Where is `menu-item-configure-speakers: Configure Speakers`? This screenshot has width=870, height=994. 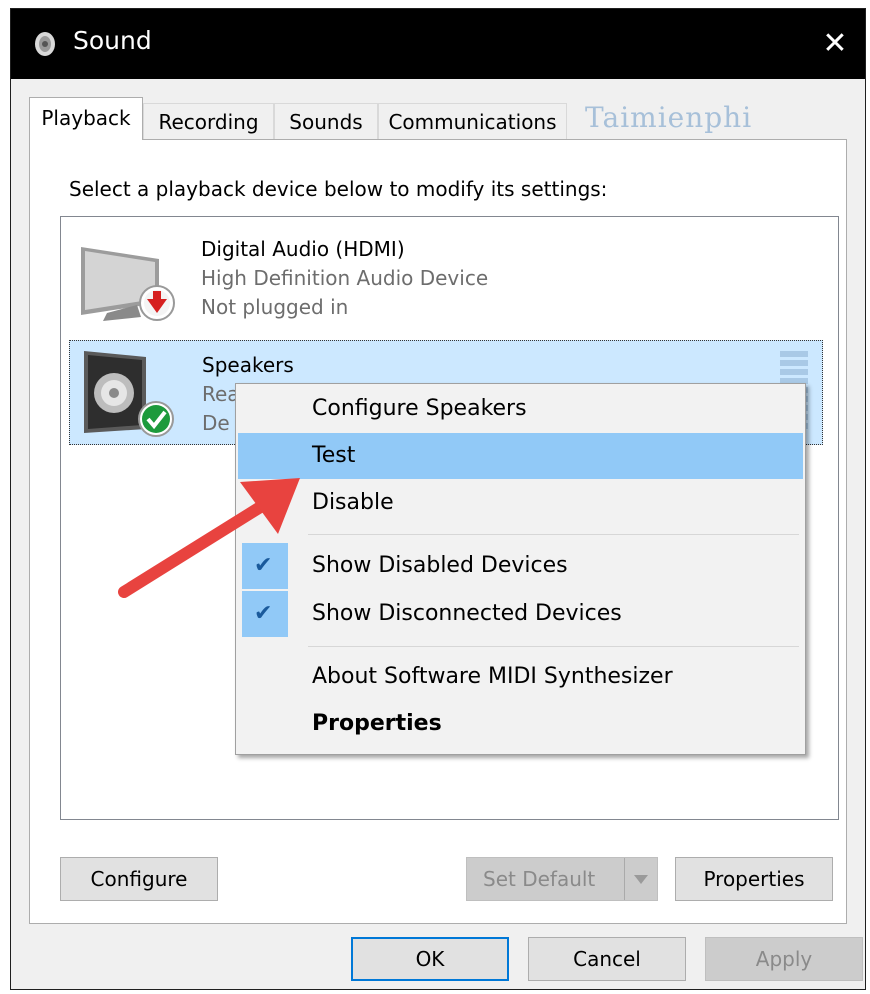
menu-item-configure-speakers: Configure Speakers is located at coordinates (520, 409).